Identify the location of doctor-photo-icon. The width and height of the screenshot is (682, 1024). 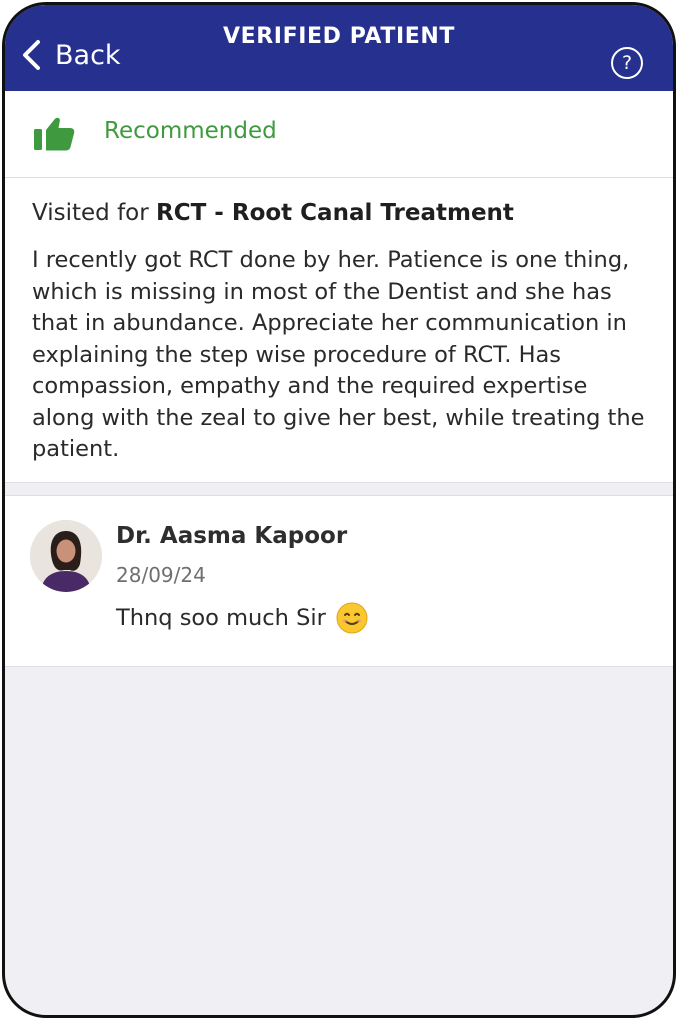
(66, 556).